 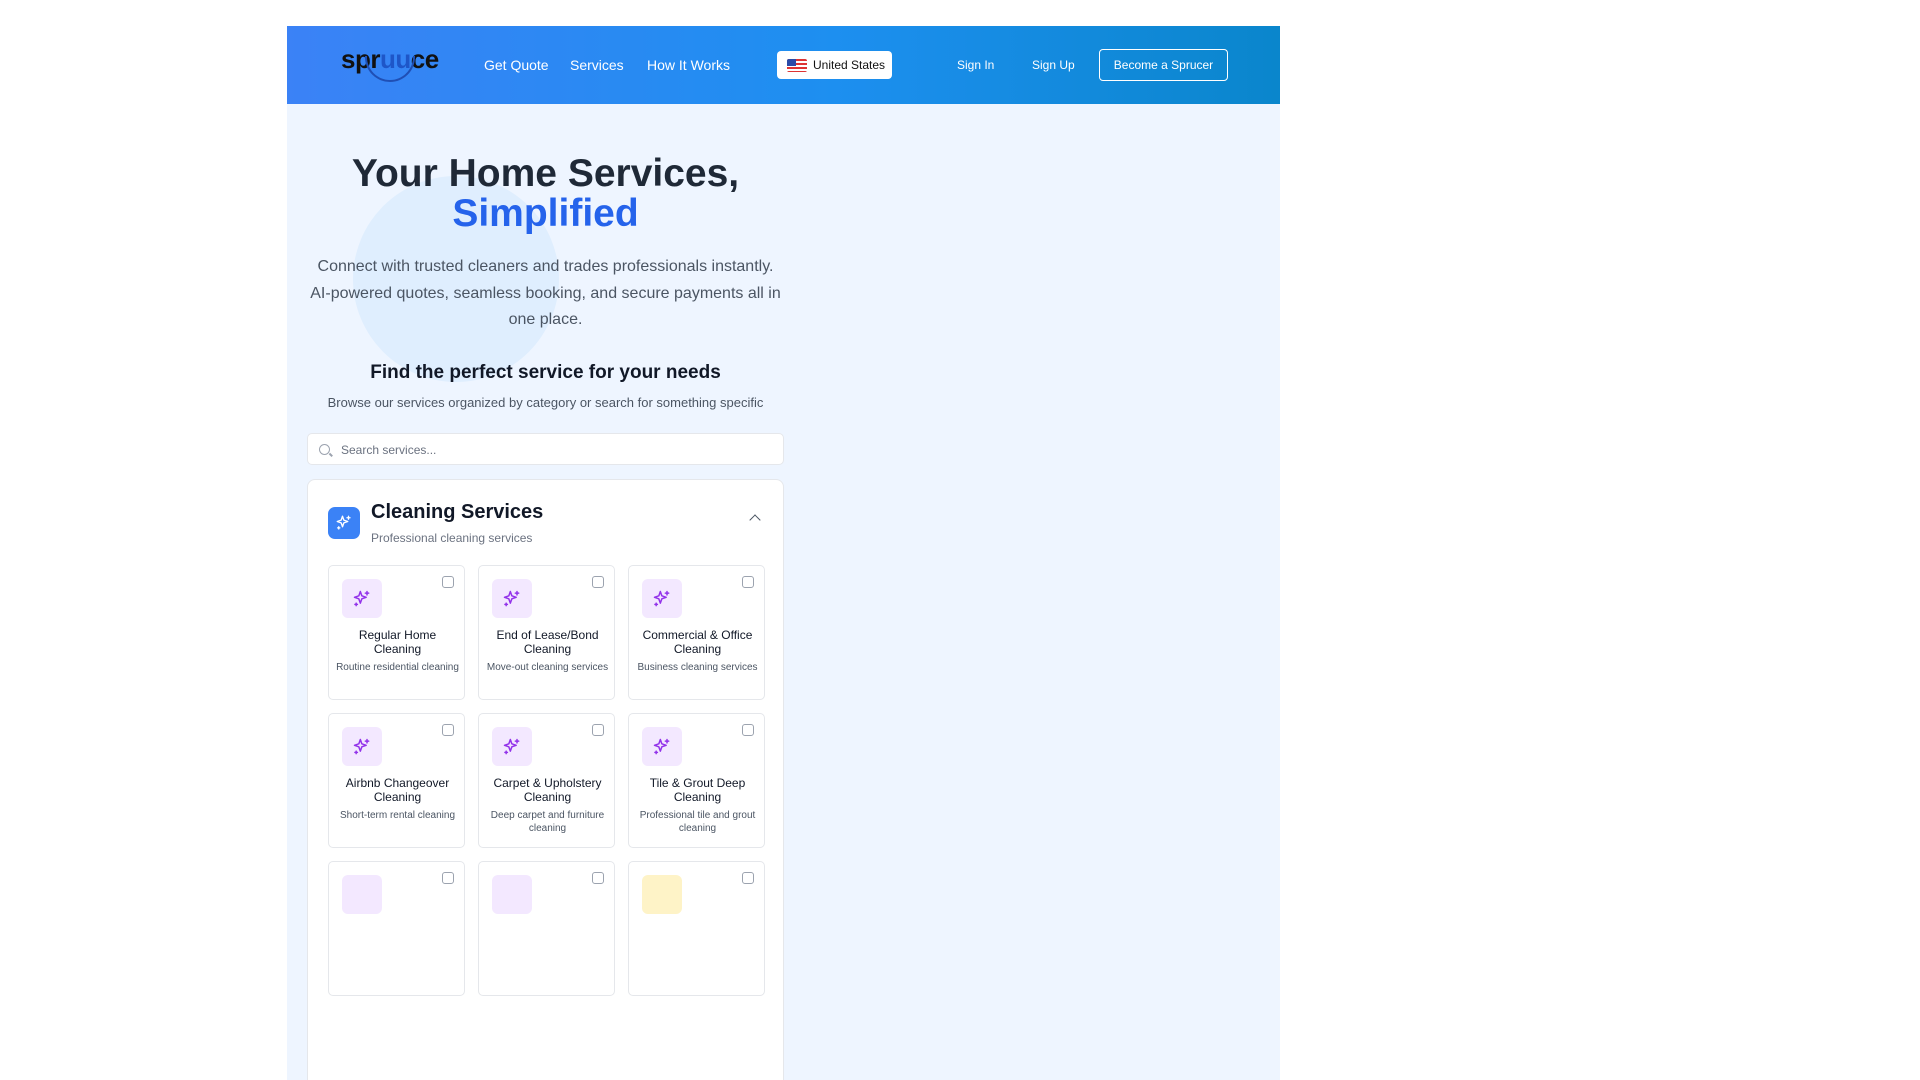 I want to click on hero-title: Your Home Services, Simplified, so click(x=545, y=194).